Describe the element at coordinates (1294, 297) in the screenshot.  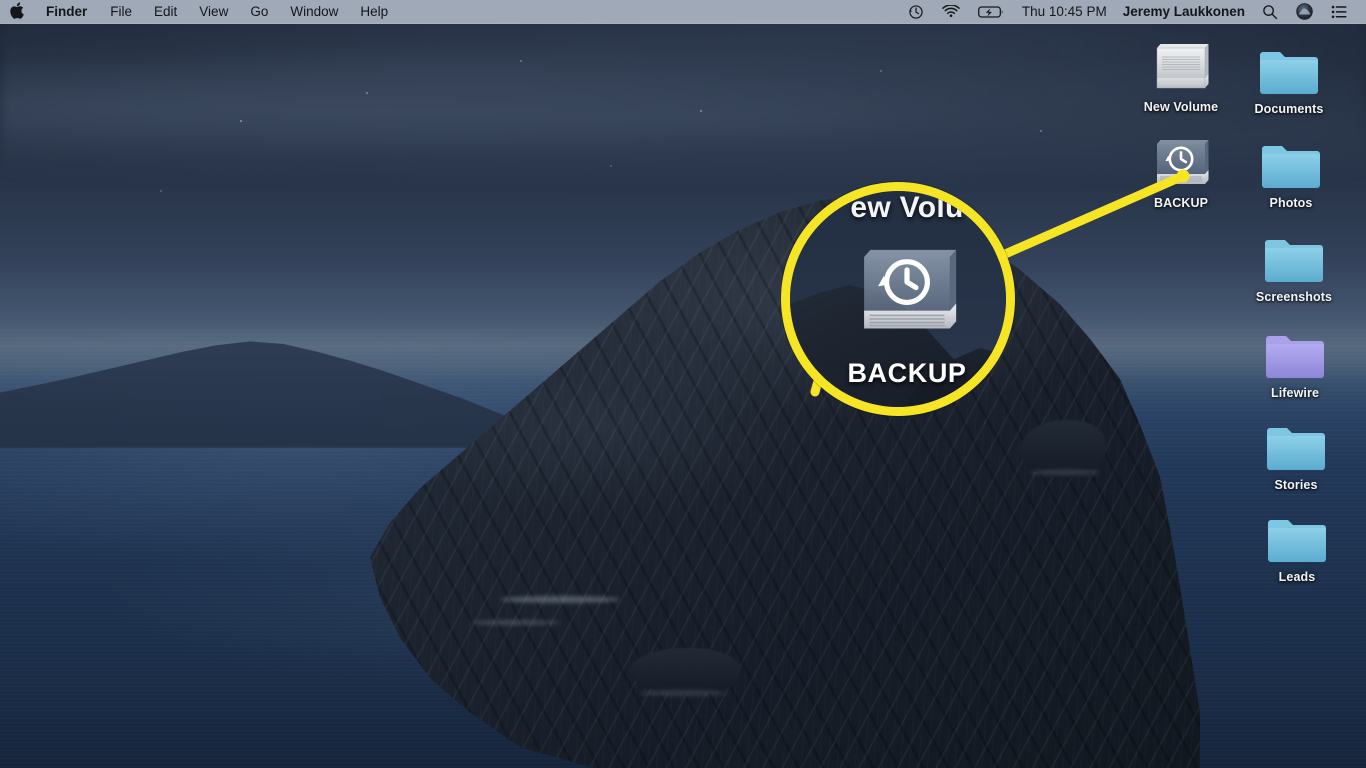
I see `desktop-icon-label: Screenshots` at that location.